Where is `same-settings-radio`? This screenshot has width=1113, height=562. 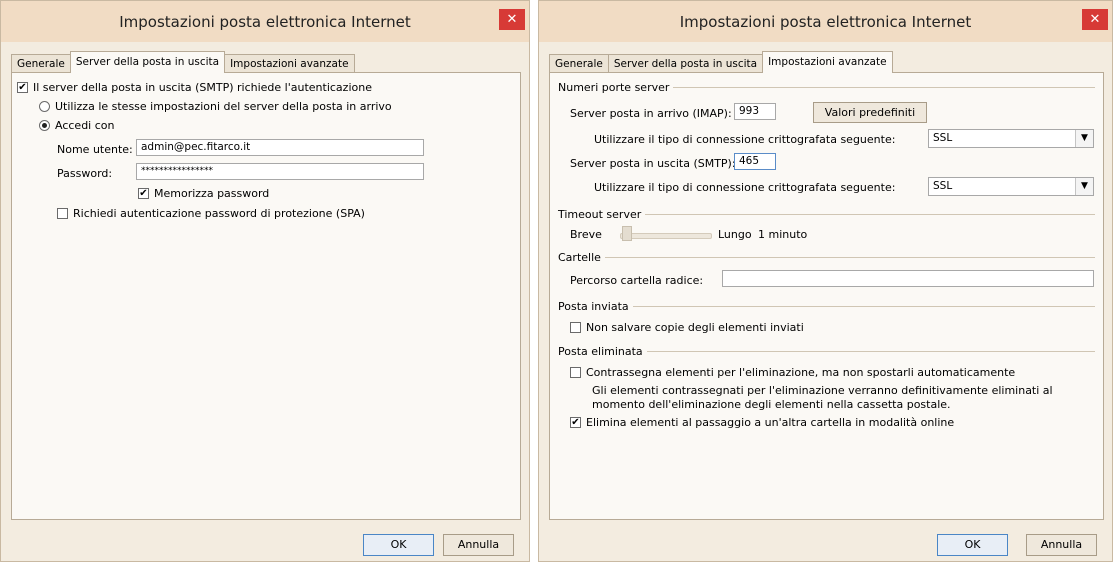 same-settings-radio is located at coordinates (44, 106).